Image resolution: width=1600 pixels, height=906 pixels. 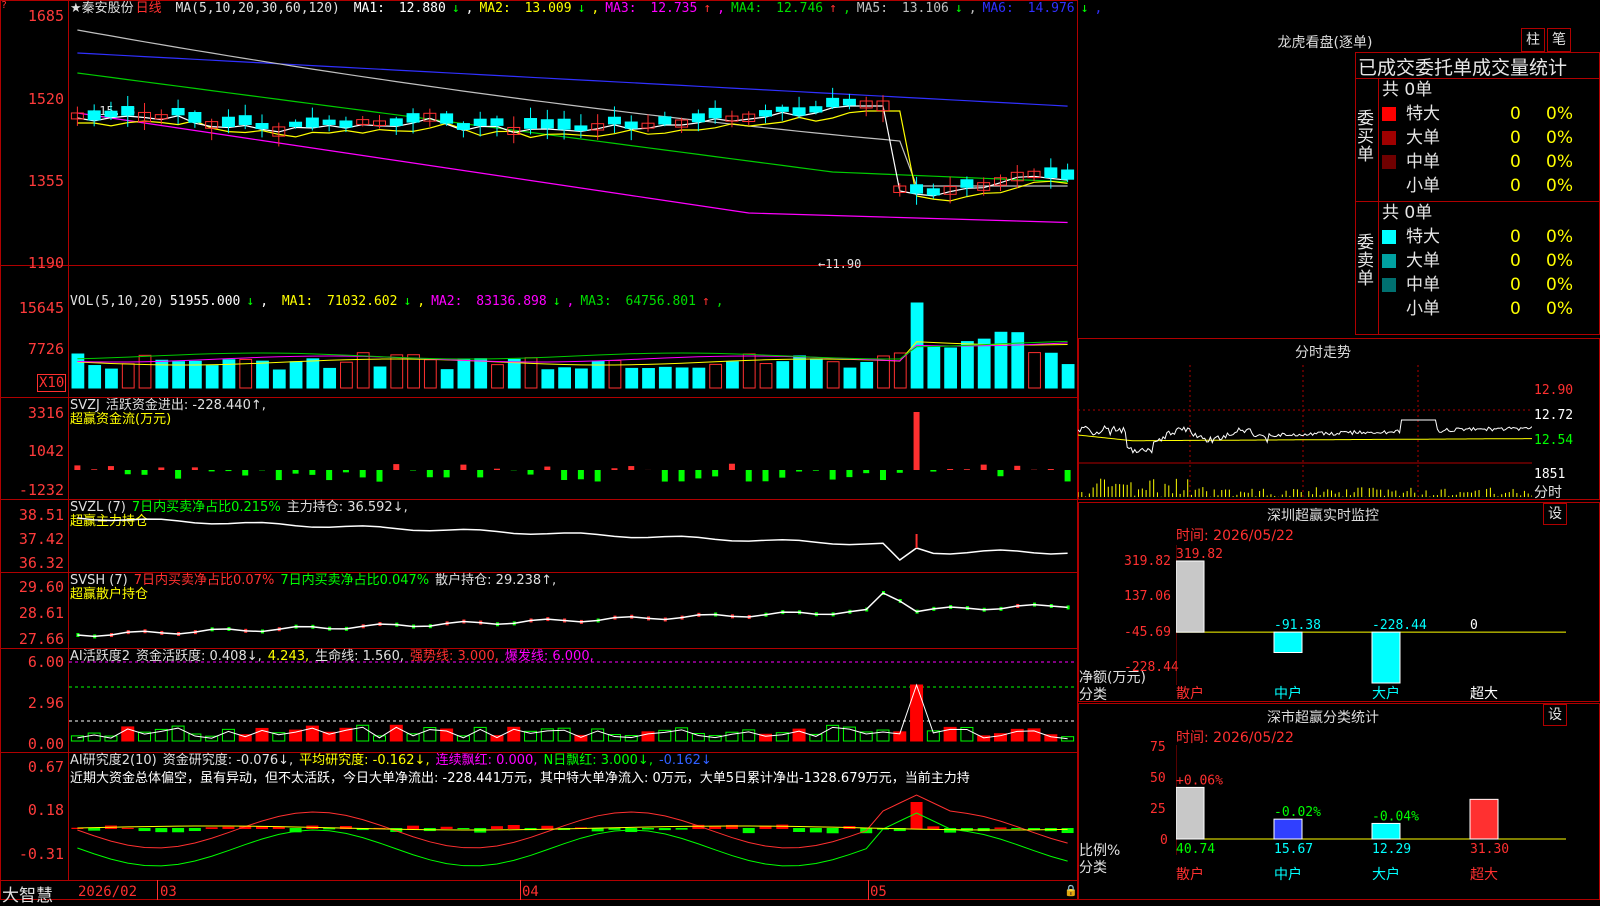 I want to click on ma-title: MA(5,10,20,30,60,120), so click(x=258, y=8).